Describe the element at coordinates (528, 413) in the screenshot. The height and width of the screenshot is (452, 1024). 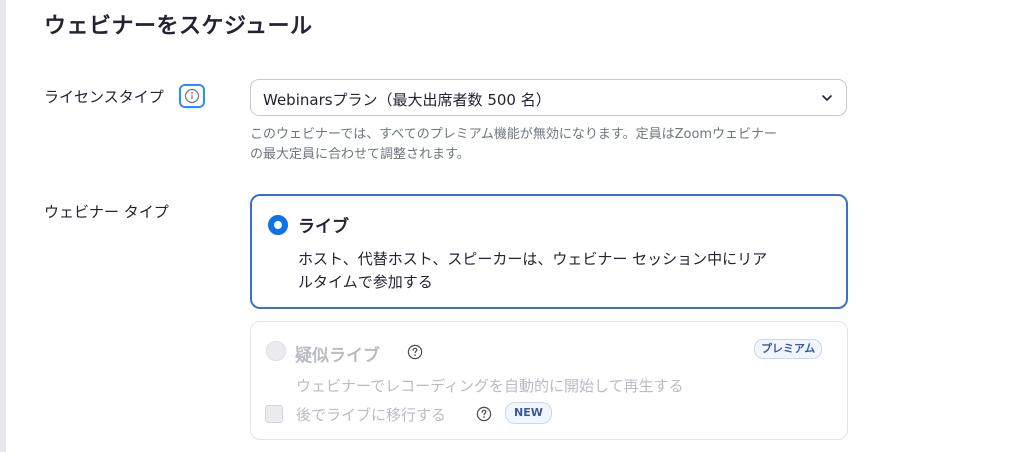
I see `new-badge: NEW` at that location.